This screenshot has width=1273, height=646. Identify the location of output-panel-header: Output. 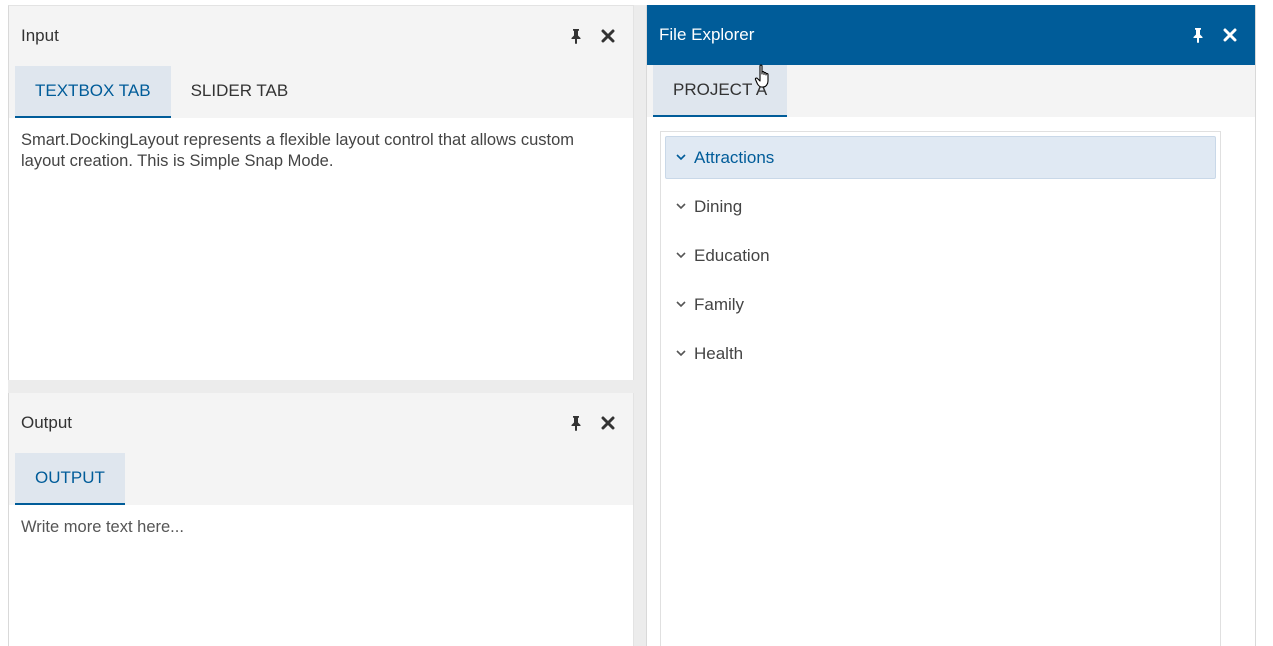
(321, 423).